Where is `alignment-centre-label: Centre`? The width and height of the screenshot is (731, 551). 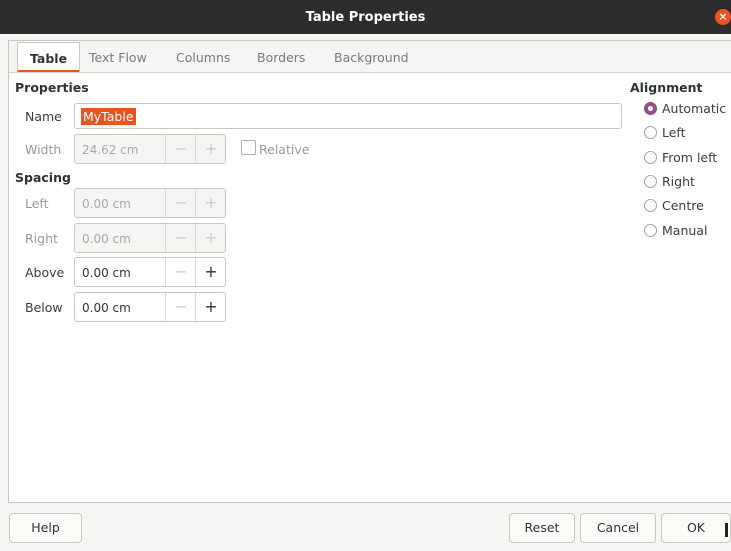 alignment-centre-label: Centre is located at coordinates (683, 205).